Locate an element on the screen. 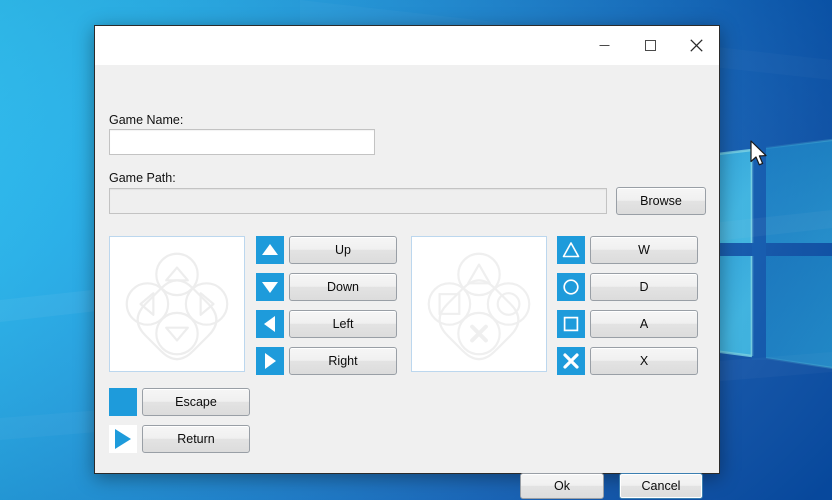  dpad-preview is located at coordinates (177, 306).